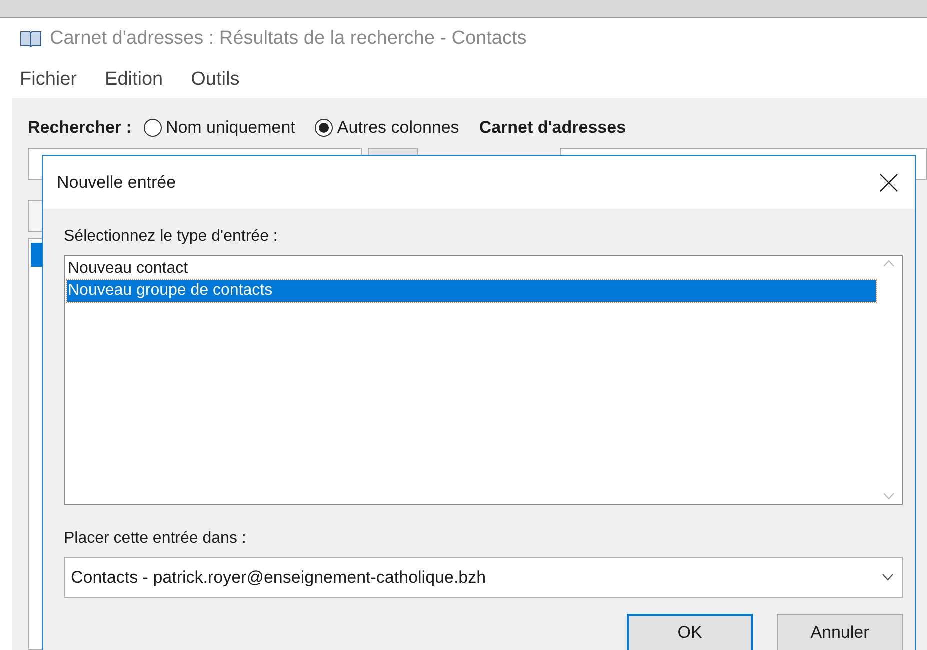 The height and width of the screenshot is (650, 927). What do you see at coordinates (889, 263) in the screenshot?
I see `scroll-up-icon` at bounding box center [889, 263].